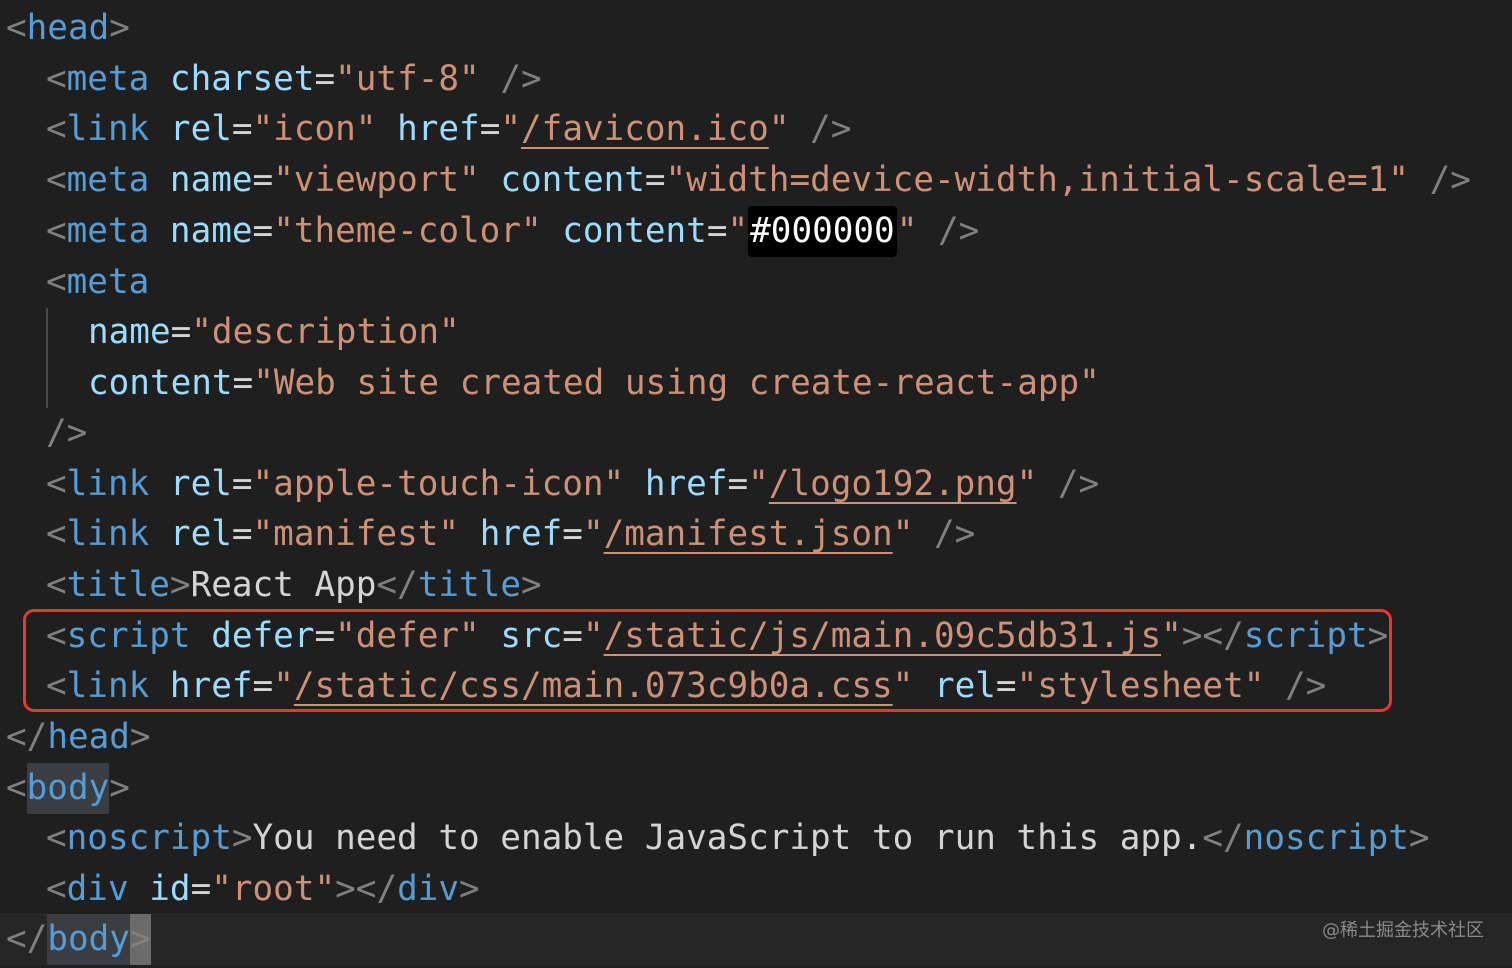  Describe the element at coordinates (756, 79) in the screenshot. I see `code-line: <meta charset="utf-8" />` at that location.